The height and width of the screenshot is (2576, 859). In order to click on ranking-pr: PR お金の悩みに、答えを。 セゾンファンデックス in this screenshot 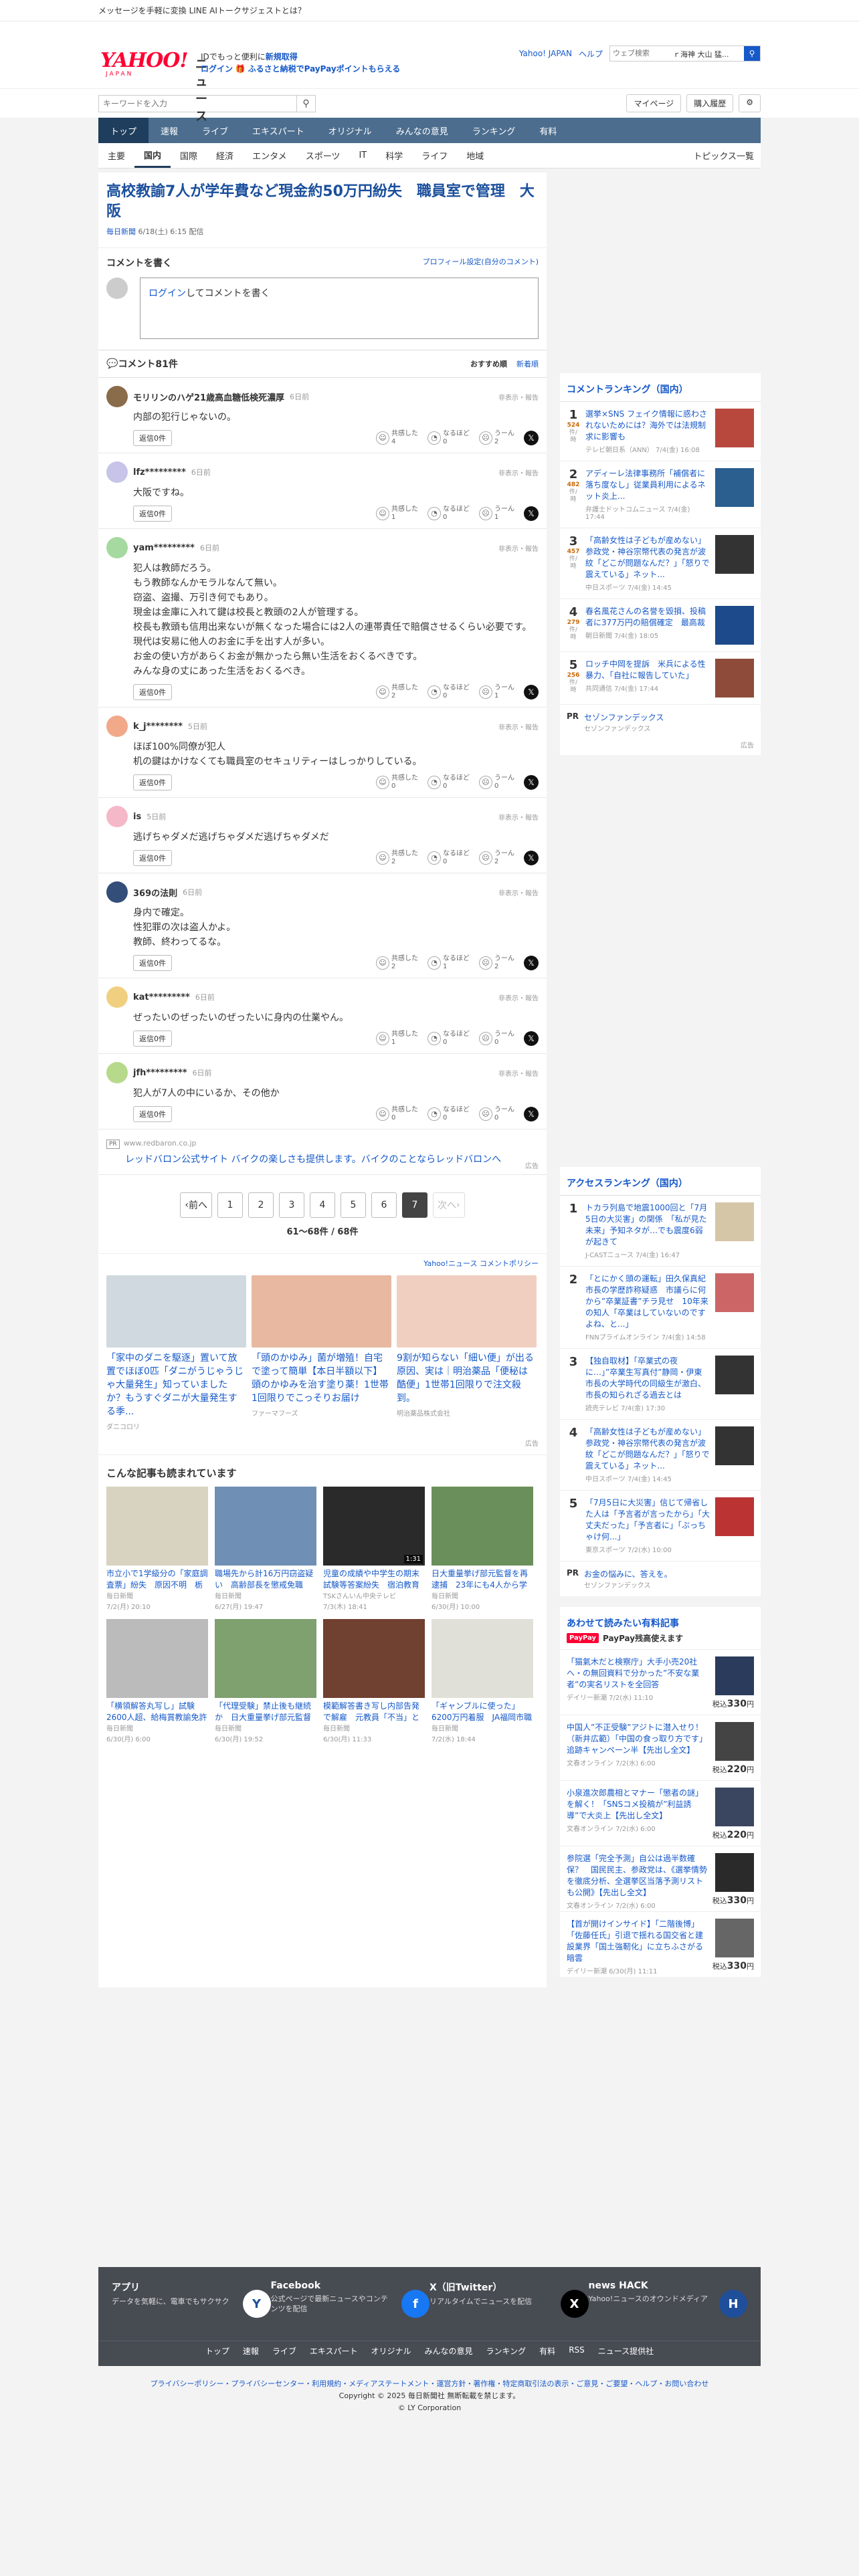, I will do `click(660, 1579)`.